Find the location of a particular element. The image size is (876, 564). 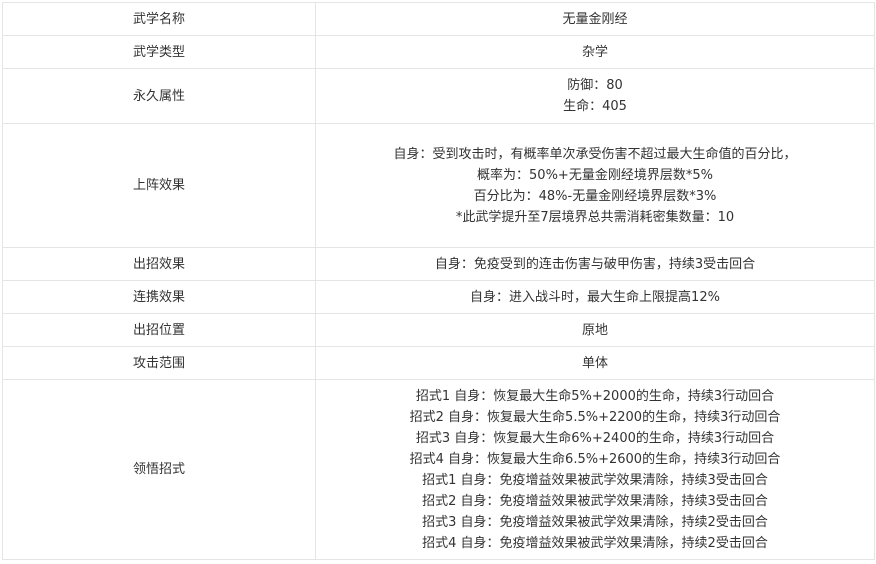

row-value: 自身：进入战斗时，最大生命上限提高12% is located at coordinates (595, 297).